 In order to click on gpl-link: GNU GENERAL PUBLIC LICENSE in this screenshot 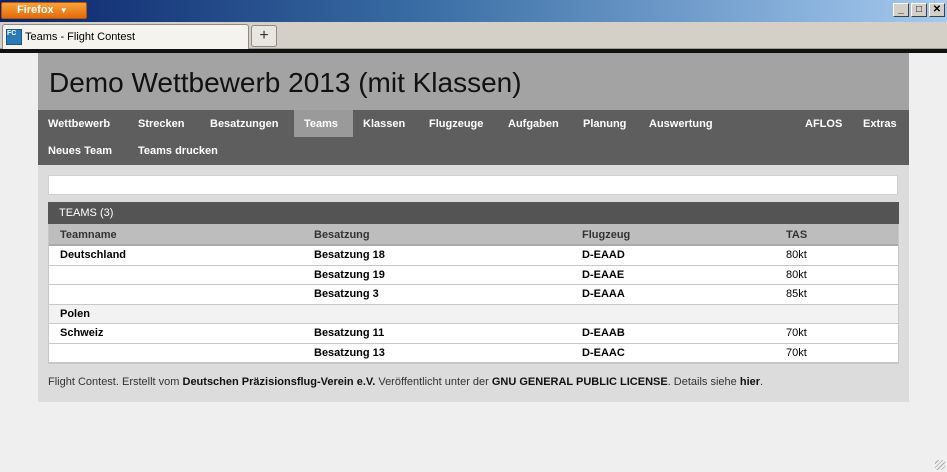, I will do `click(580, 382)`.